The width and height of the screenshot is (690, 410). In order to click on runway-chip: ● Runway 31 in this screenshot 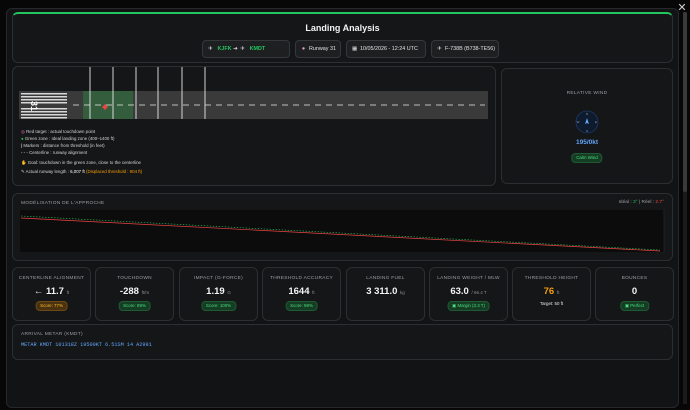, I will do `click(318, 49)`.